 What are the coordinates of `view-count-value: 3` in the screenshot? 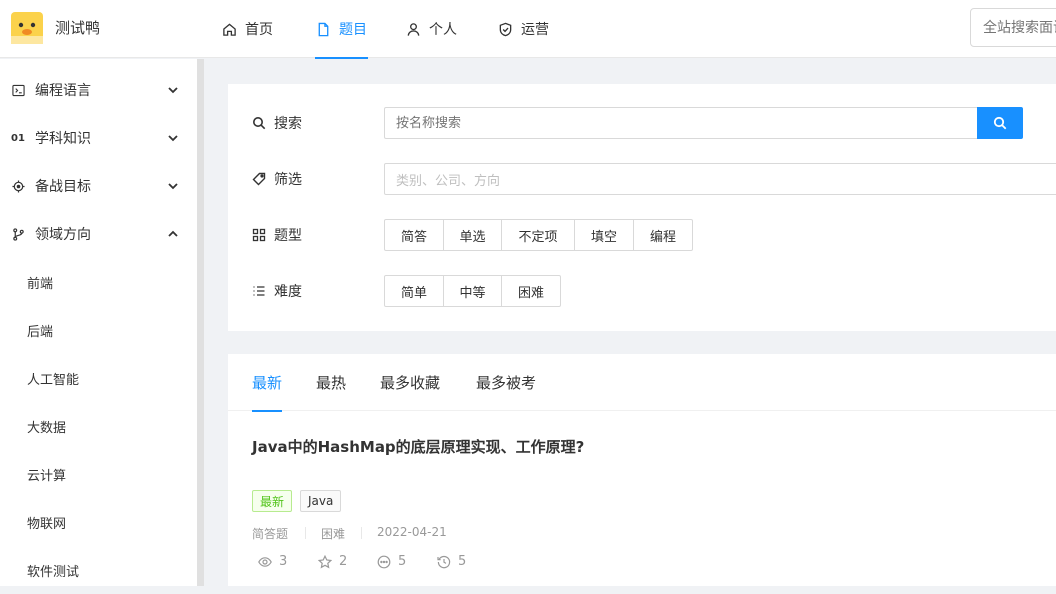 It's located at (283, 561).